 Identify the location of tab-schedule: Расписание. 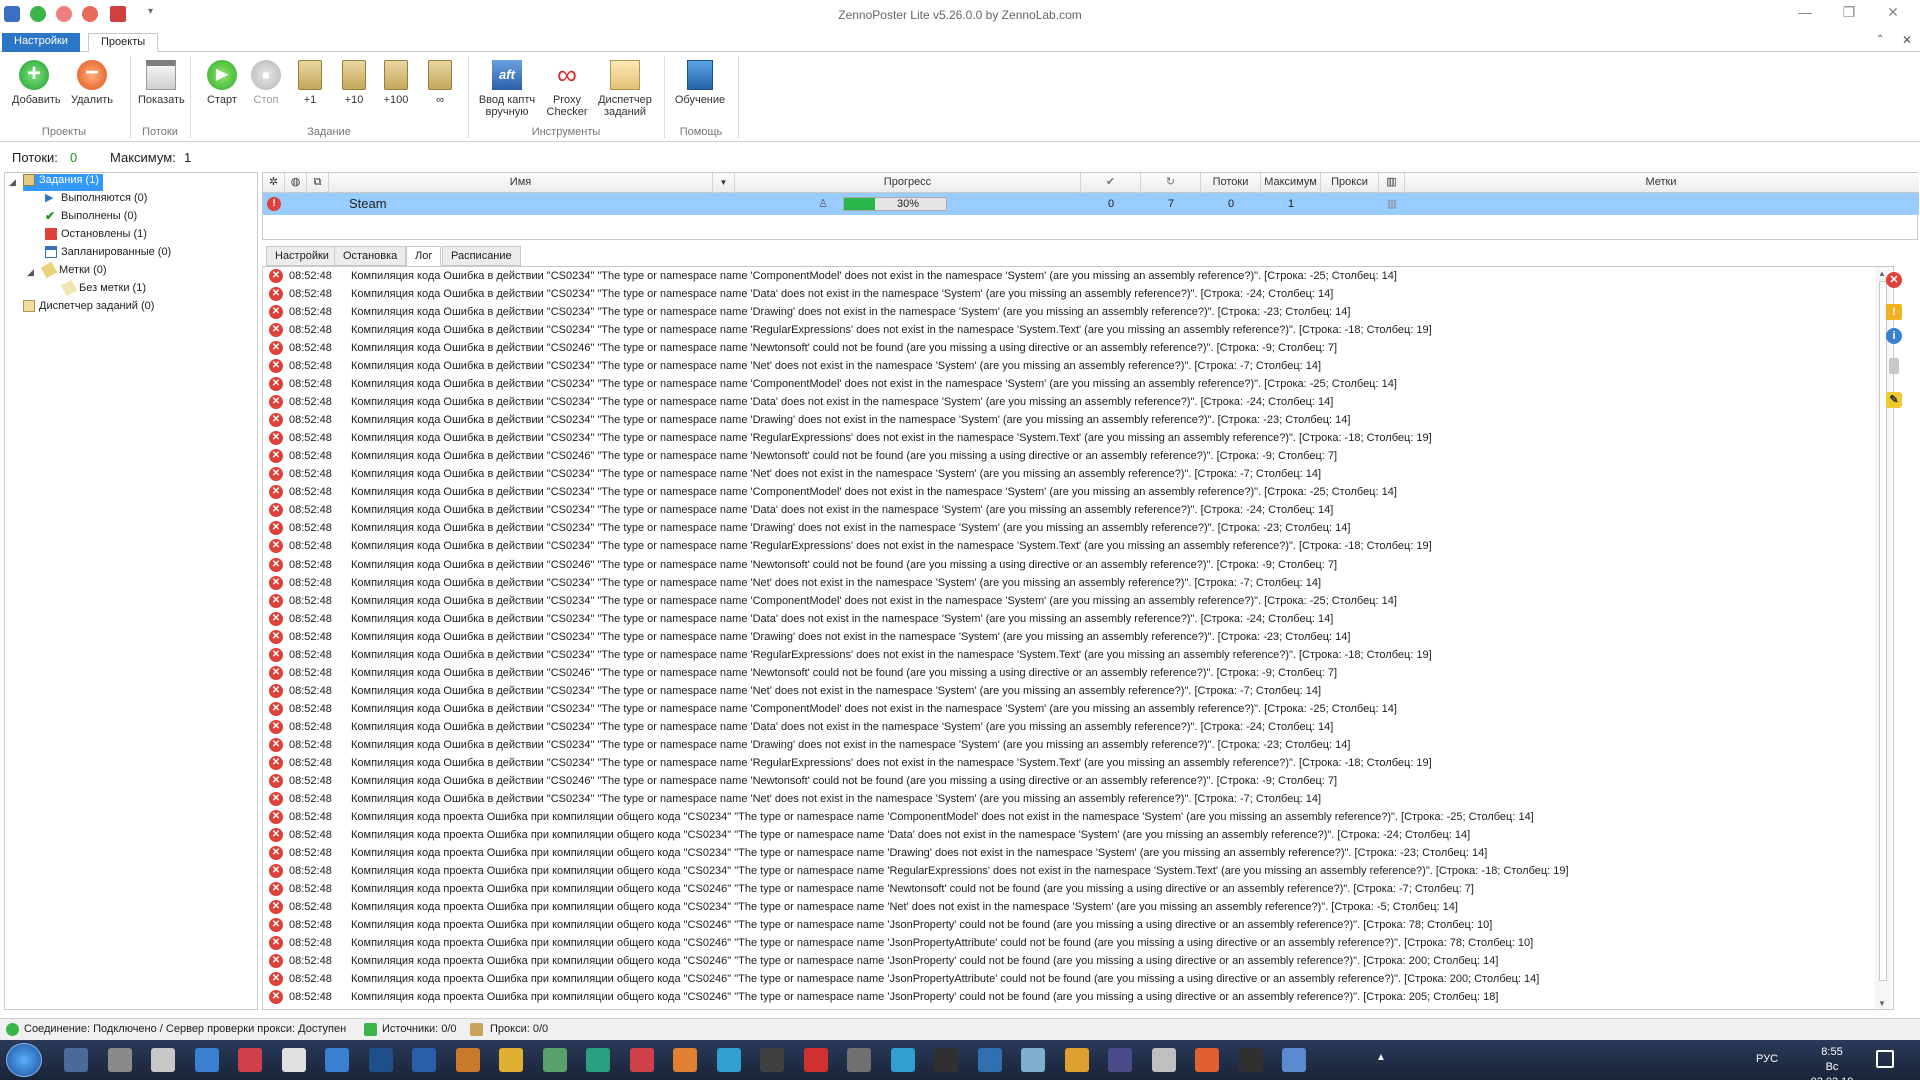
(481, 256).